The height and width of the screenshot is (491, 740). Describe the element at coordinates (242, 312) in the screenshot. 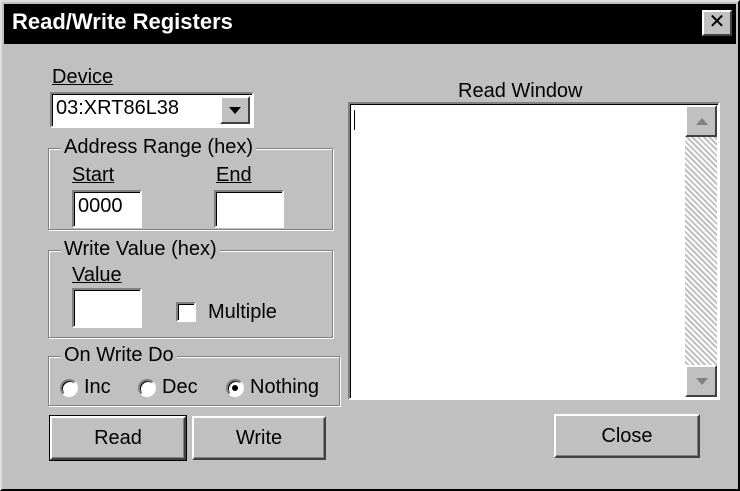

I see `multiple-label: Multiple` at that location.